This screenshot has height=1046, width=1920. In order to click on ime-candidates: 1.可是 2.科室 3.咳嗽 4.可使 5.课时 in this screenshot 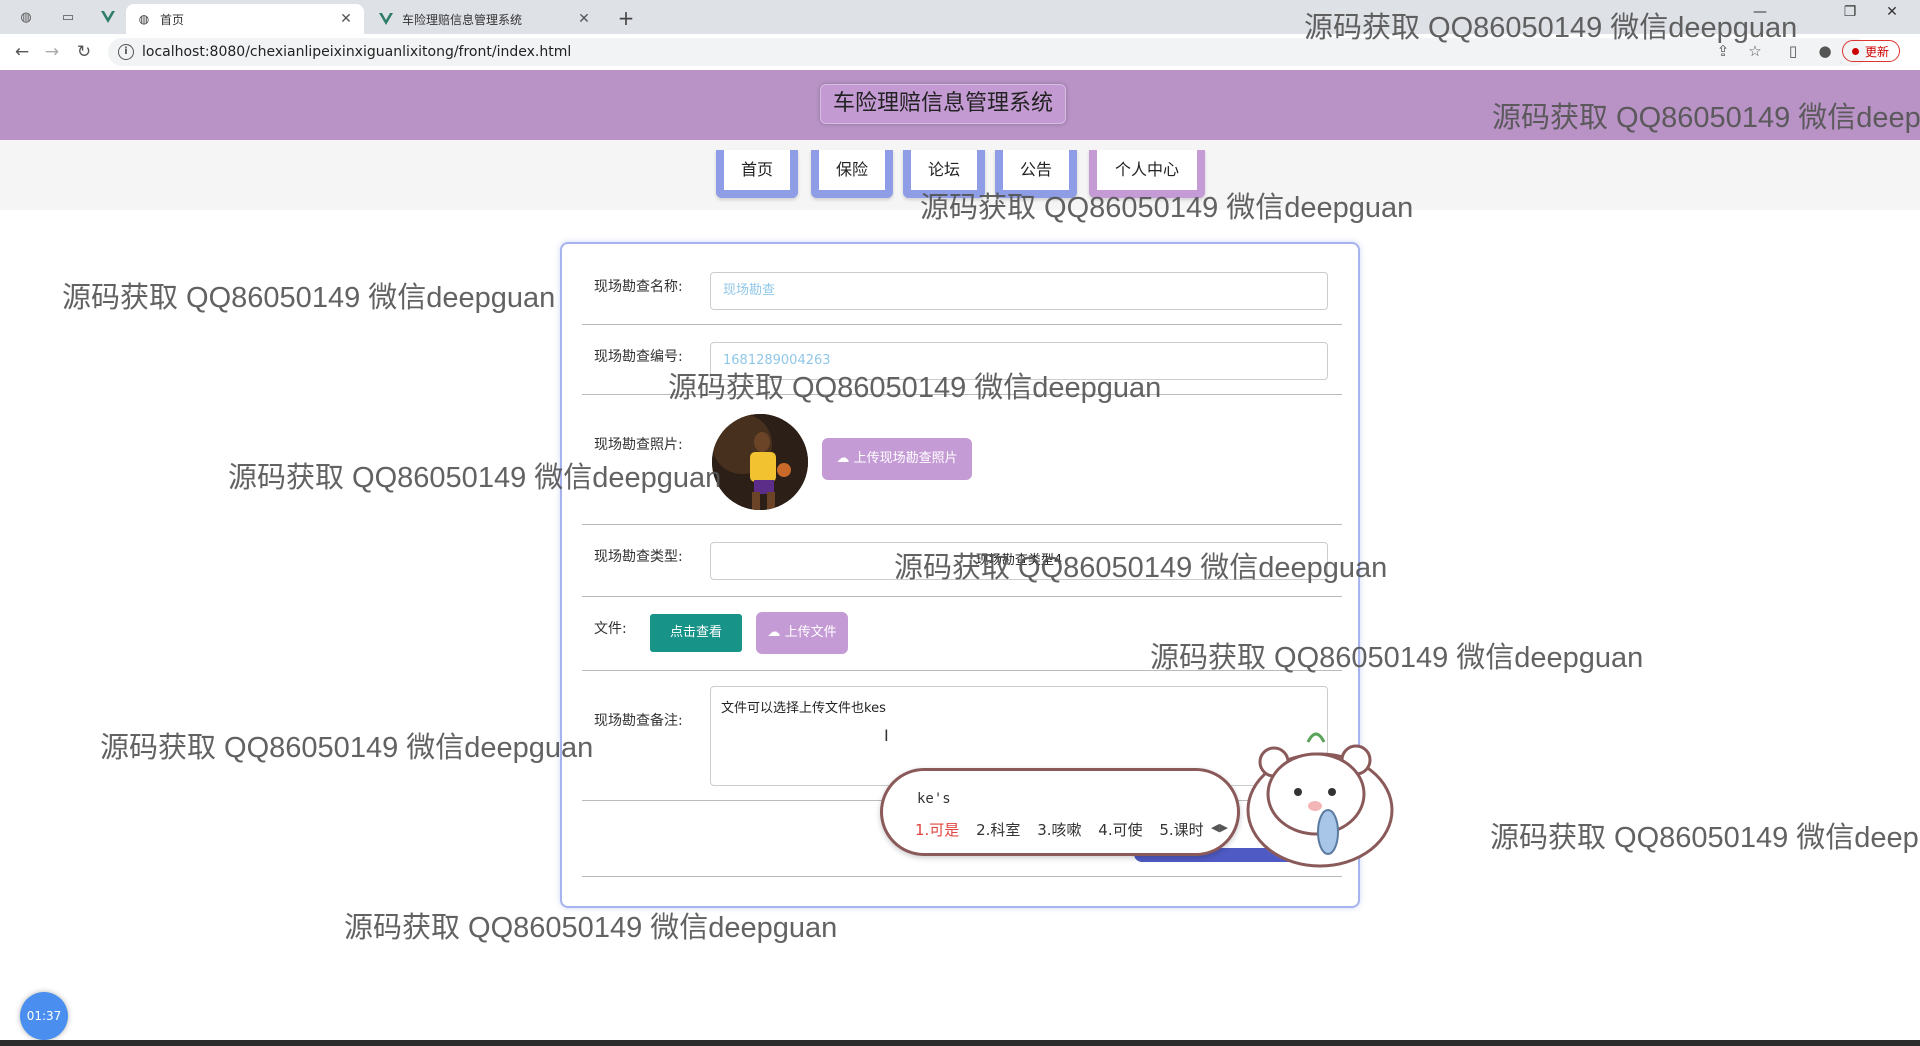, I will do `click(1065, 829)`.